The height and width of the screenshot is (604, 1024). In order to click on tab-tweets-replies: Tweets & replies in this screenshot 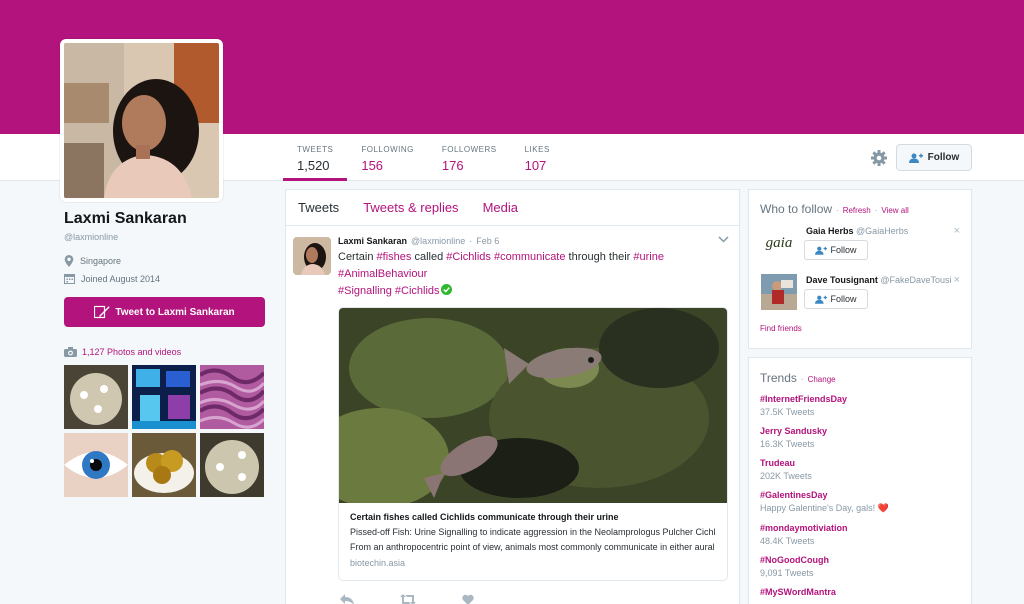, I will do `click(410, 207)`.